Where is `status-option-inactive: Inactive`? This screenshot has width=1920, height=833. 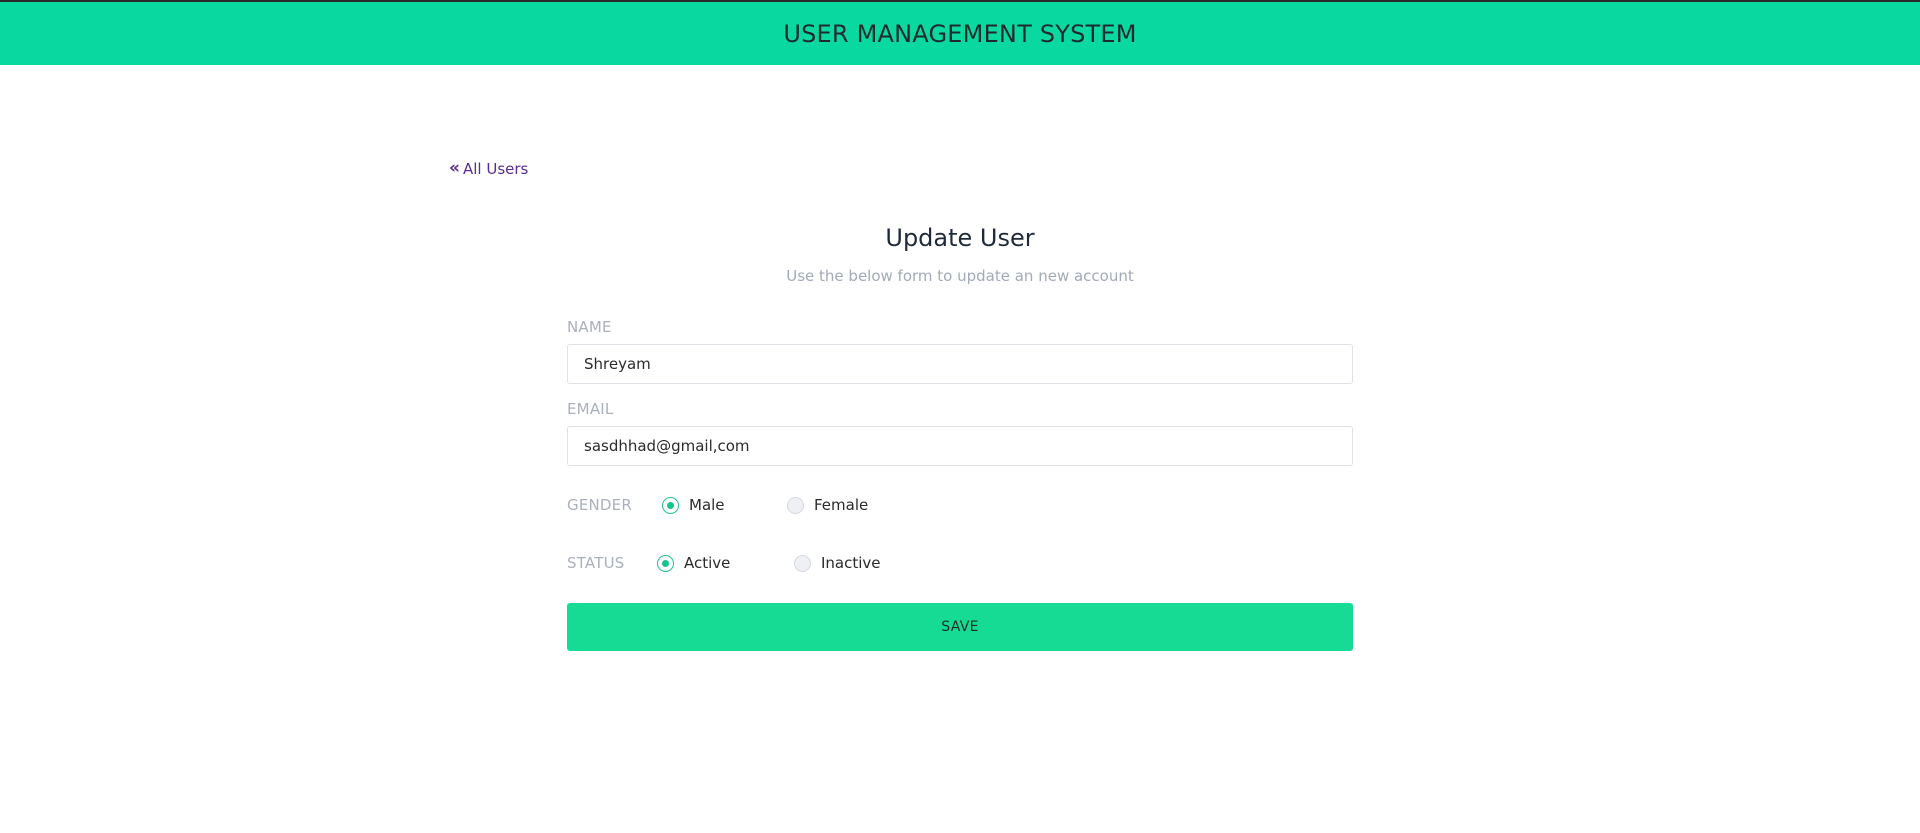 status-option-inactive: Inactive is located at coordinates (837, 563).